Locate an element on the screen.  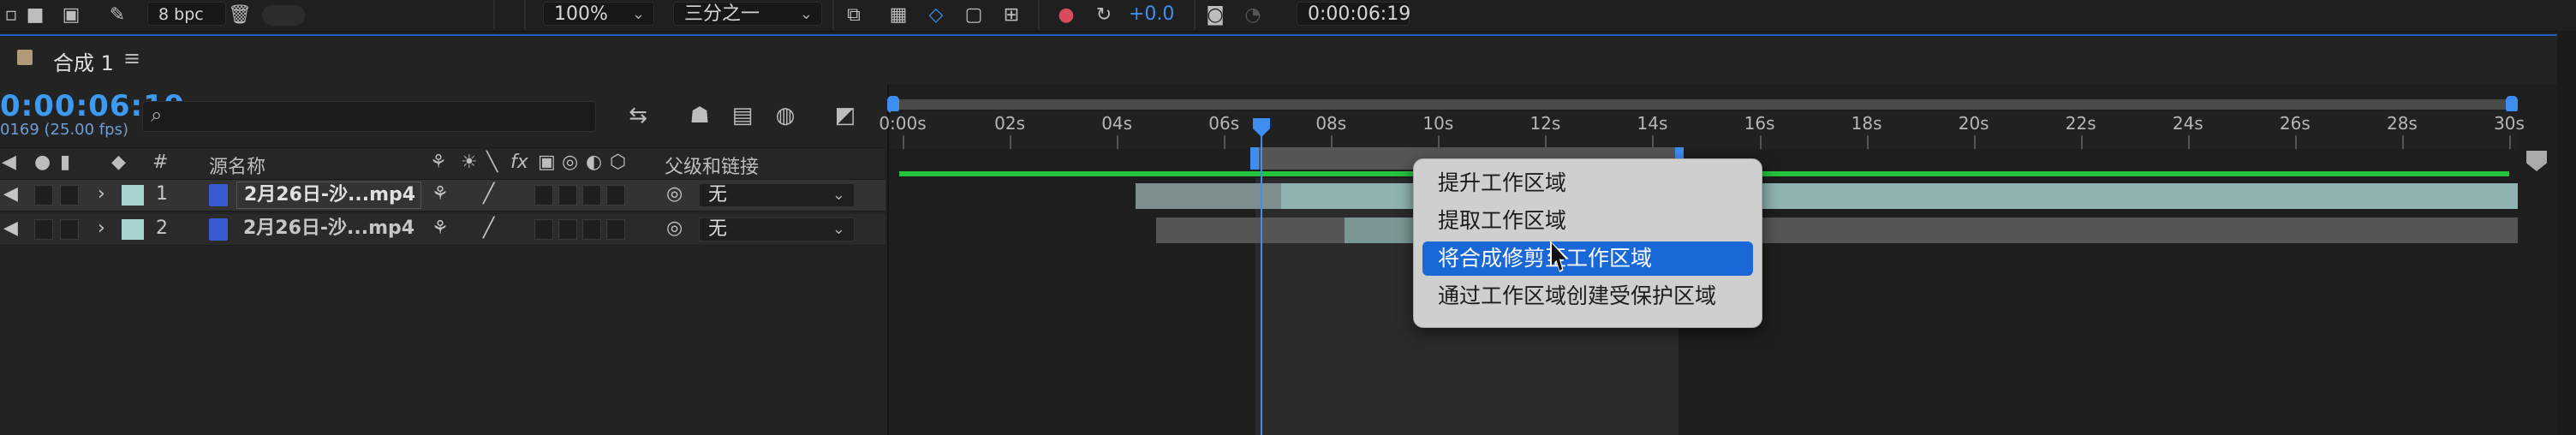
current-time-indicator is located at coordinates (1262, 281).